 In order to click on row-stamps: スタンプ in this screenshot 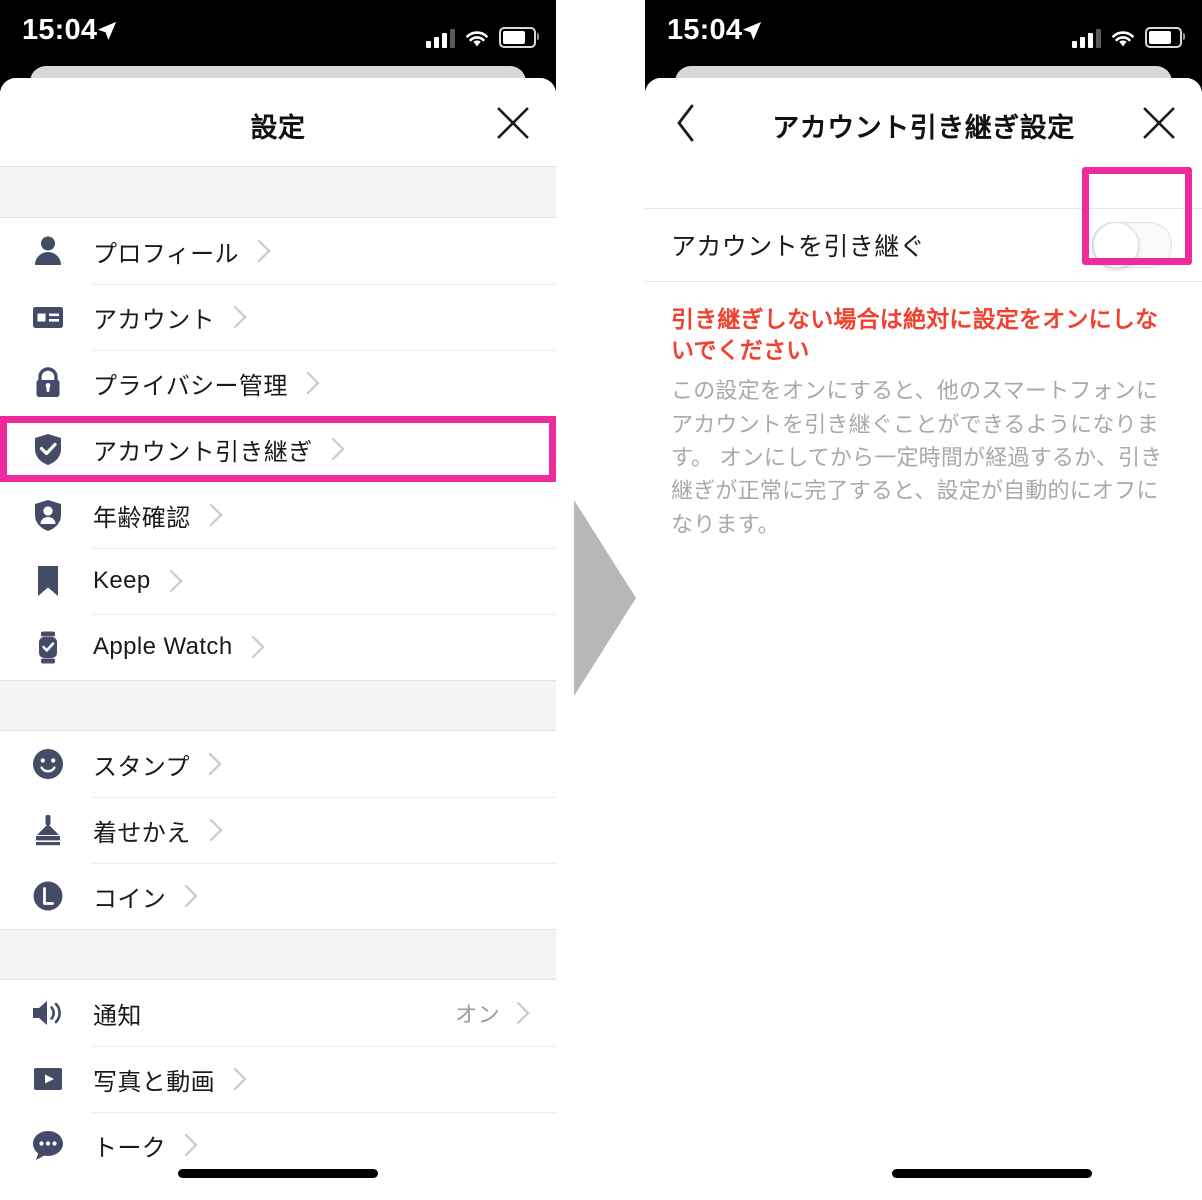, I will do `click(278, 764)`.